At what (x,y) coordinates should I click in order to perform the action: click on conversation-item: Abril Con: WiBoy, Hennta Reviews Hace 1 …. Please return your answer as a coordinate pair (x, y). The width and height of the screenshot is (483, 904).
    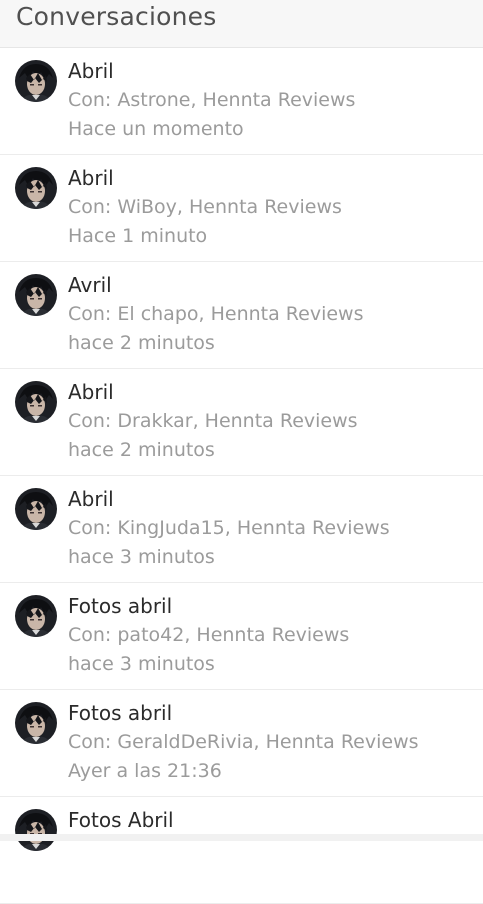
    Looking at the image, I should click on (241, 208).